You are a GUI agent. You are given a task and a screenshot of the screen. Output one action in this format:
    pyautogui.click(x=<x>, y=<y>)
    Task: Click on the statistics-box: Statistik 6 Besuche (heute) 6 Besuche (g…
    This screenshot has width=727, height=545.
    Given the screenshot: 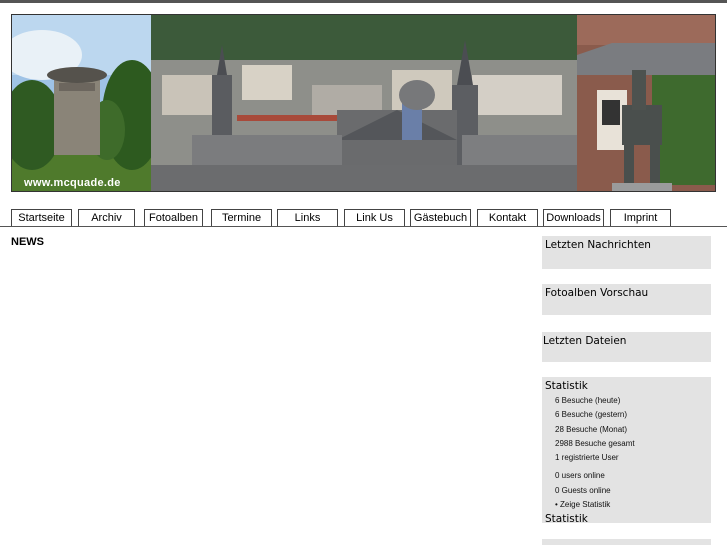 What is the action you would take?
    pyautogui.click(x=626, y=451)
    